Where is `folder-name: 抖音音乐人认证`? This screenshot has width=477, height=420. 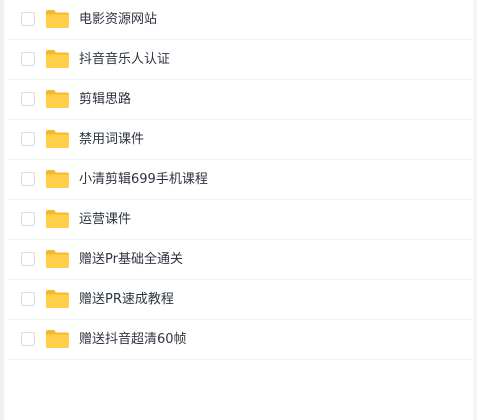
folder-name: 抖音音乐人认证 is located at coordinates (124, 60).